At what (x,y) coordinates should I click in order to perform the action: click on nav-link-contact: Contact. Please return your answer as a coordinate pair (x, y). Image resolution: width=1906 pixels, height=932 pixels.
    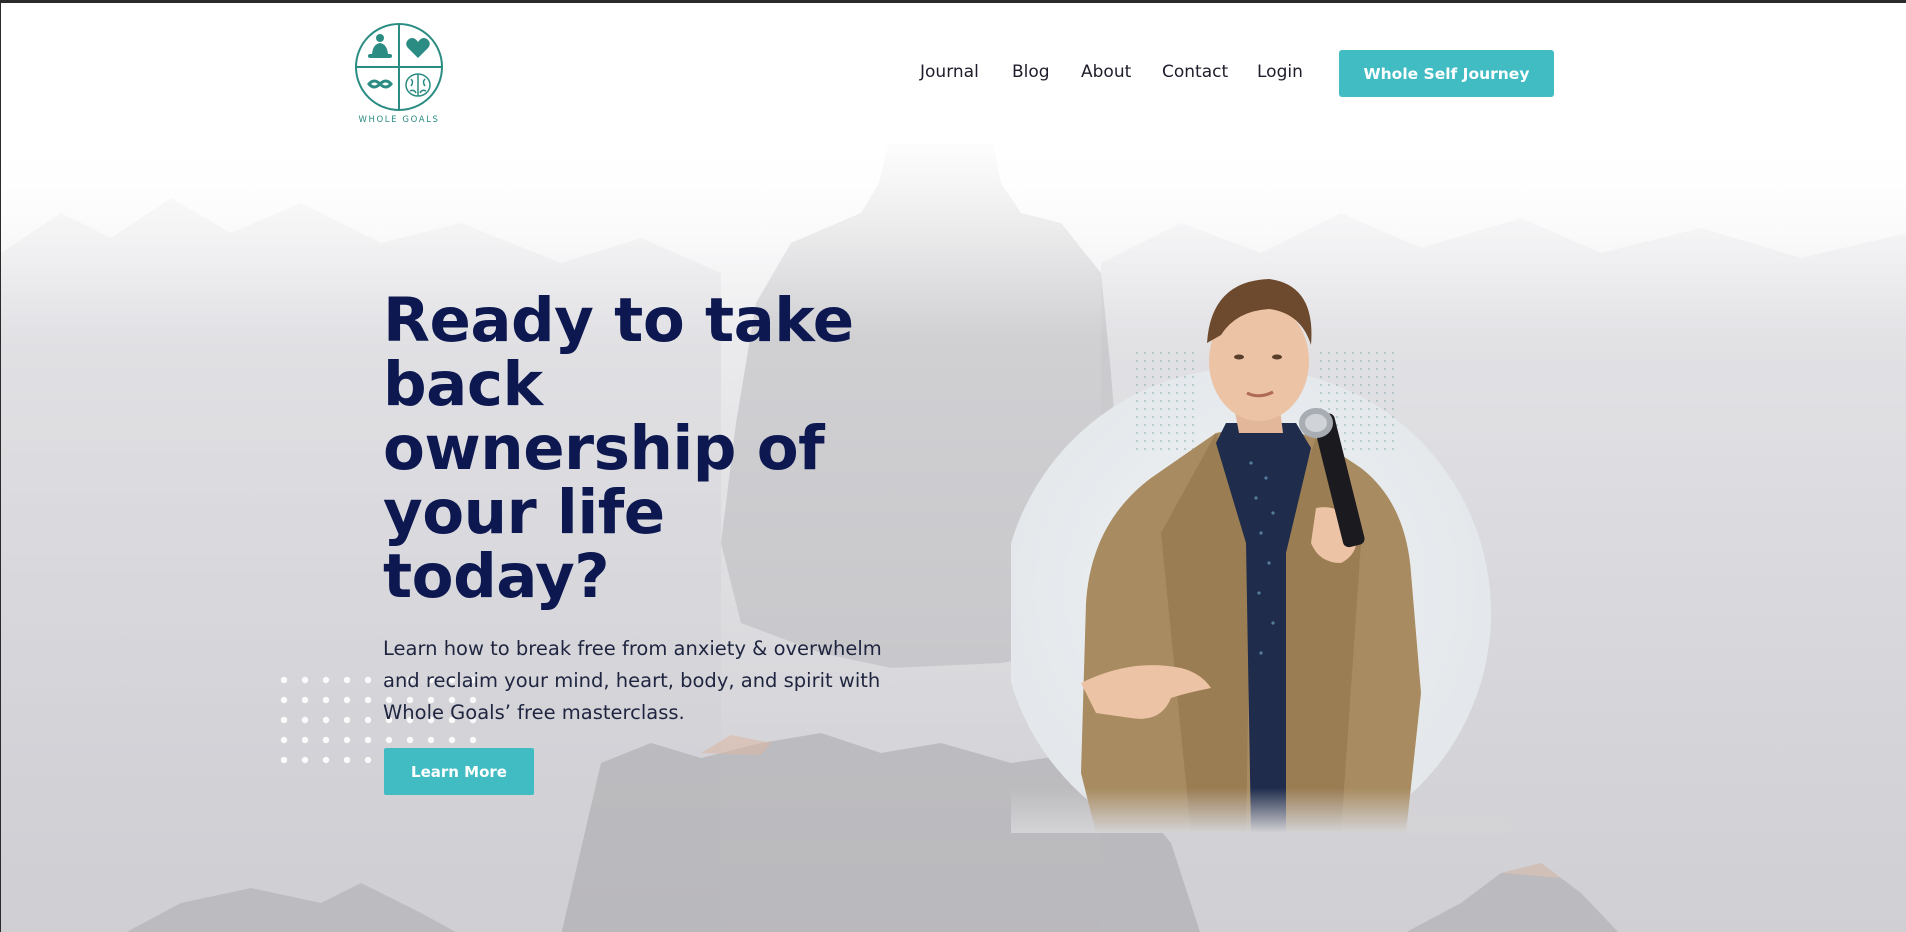
    Looking at the image, I should click on (1195, 72).